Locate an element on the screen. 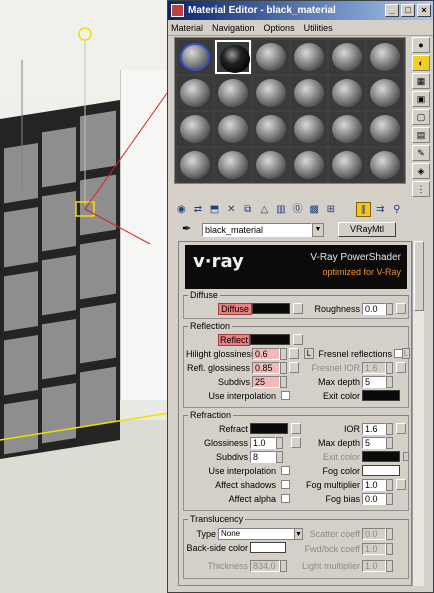 The height and width of the screenshot is (593, 434). fresnel-ior-field: 1.6 is located at coordinates (374, 368).